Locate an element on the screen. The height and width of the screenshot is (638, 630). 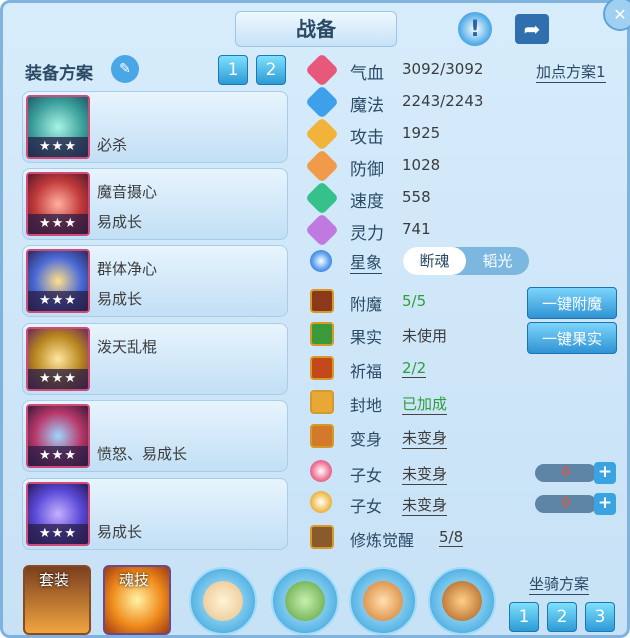
shield-icon is located at coordinates (322, 166).